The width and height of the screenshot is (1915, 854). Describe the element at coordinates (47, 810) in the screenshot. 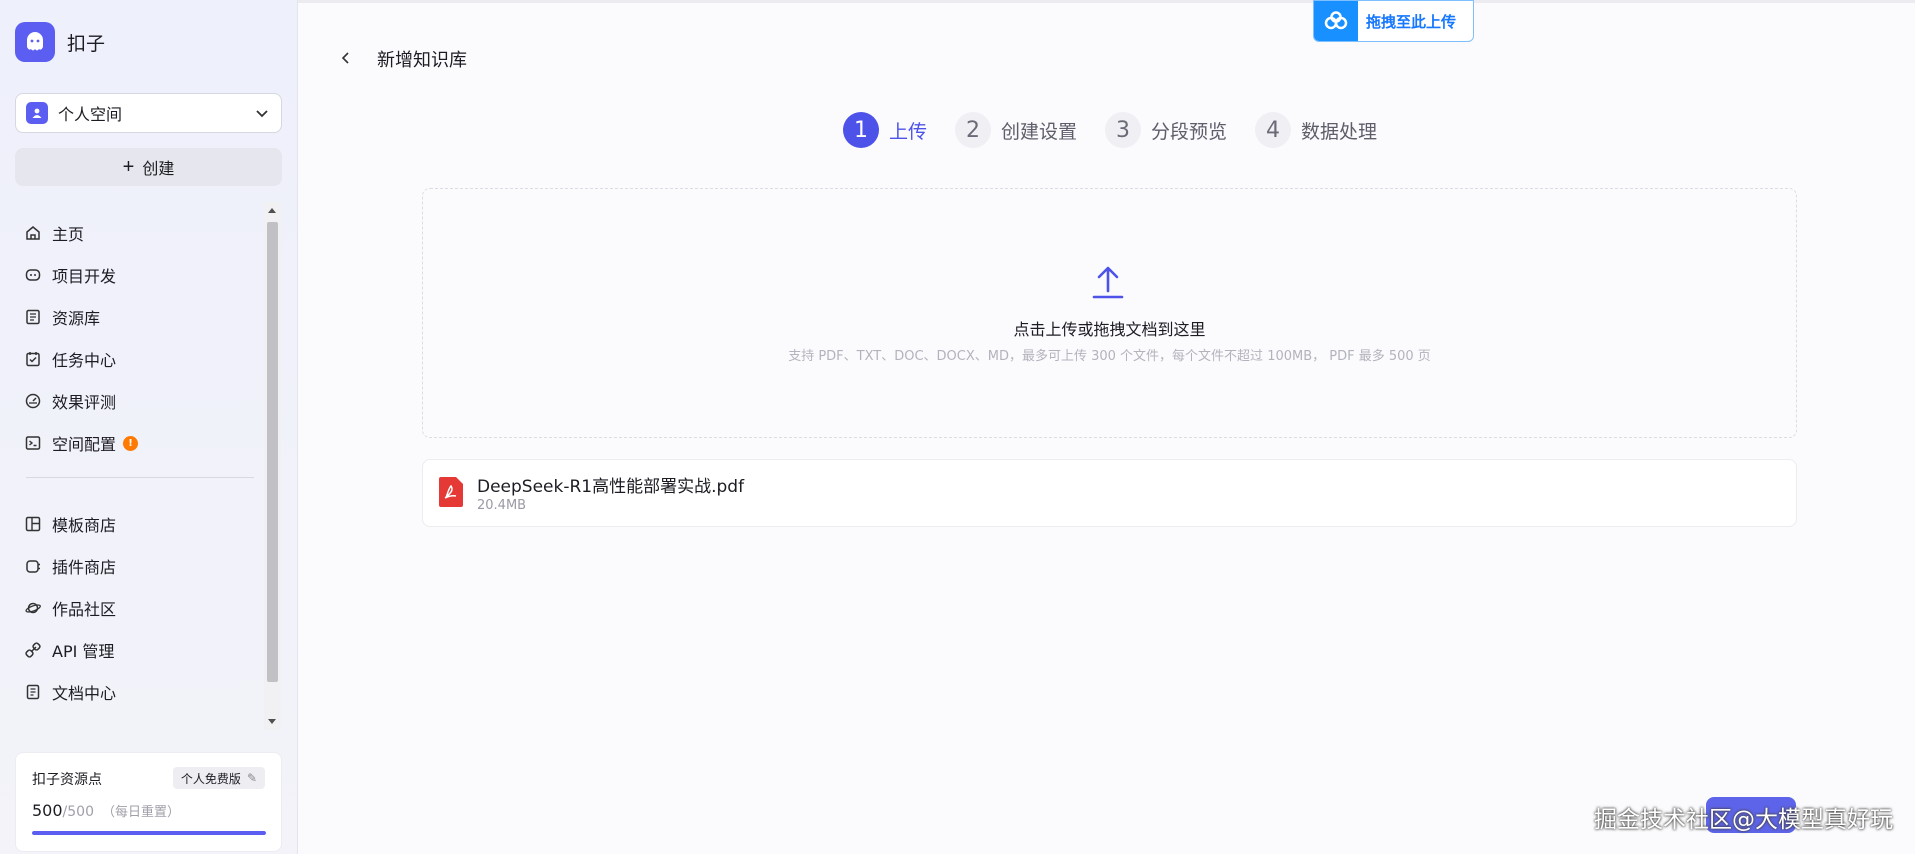

I see `points-current: 500` at that location.